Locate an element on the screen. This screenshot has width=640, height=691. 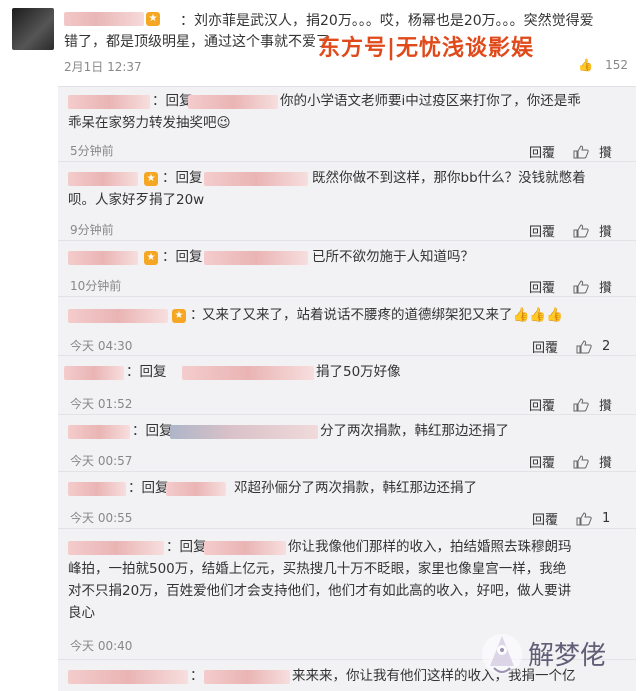
avatar is located at coordinates (33, 29).